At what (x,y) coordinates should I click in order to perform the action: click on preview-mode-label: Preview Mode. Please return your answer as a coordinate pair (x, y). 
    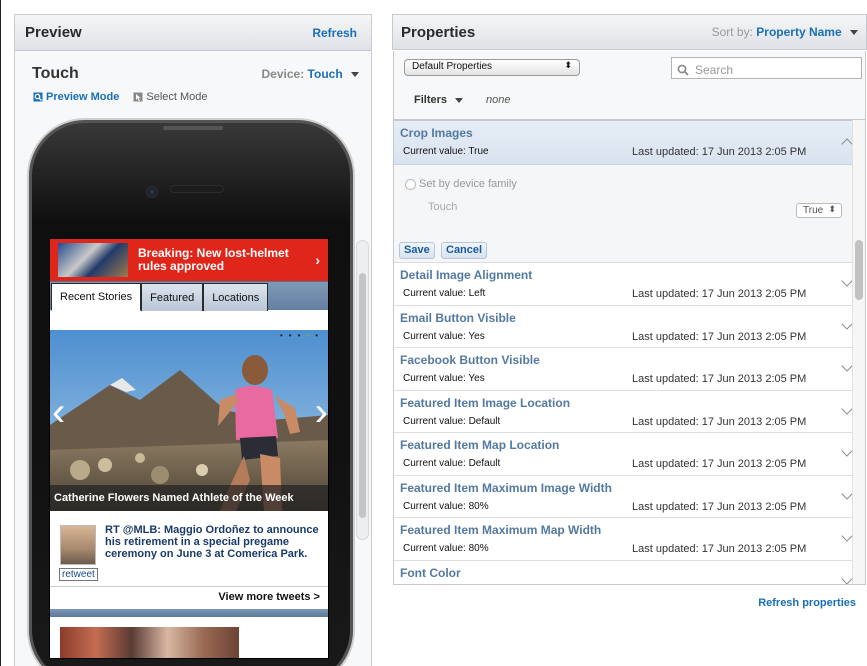
    Looking at the image, I should click on (83, 97).